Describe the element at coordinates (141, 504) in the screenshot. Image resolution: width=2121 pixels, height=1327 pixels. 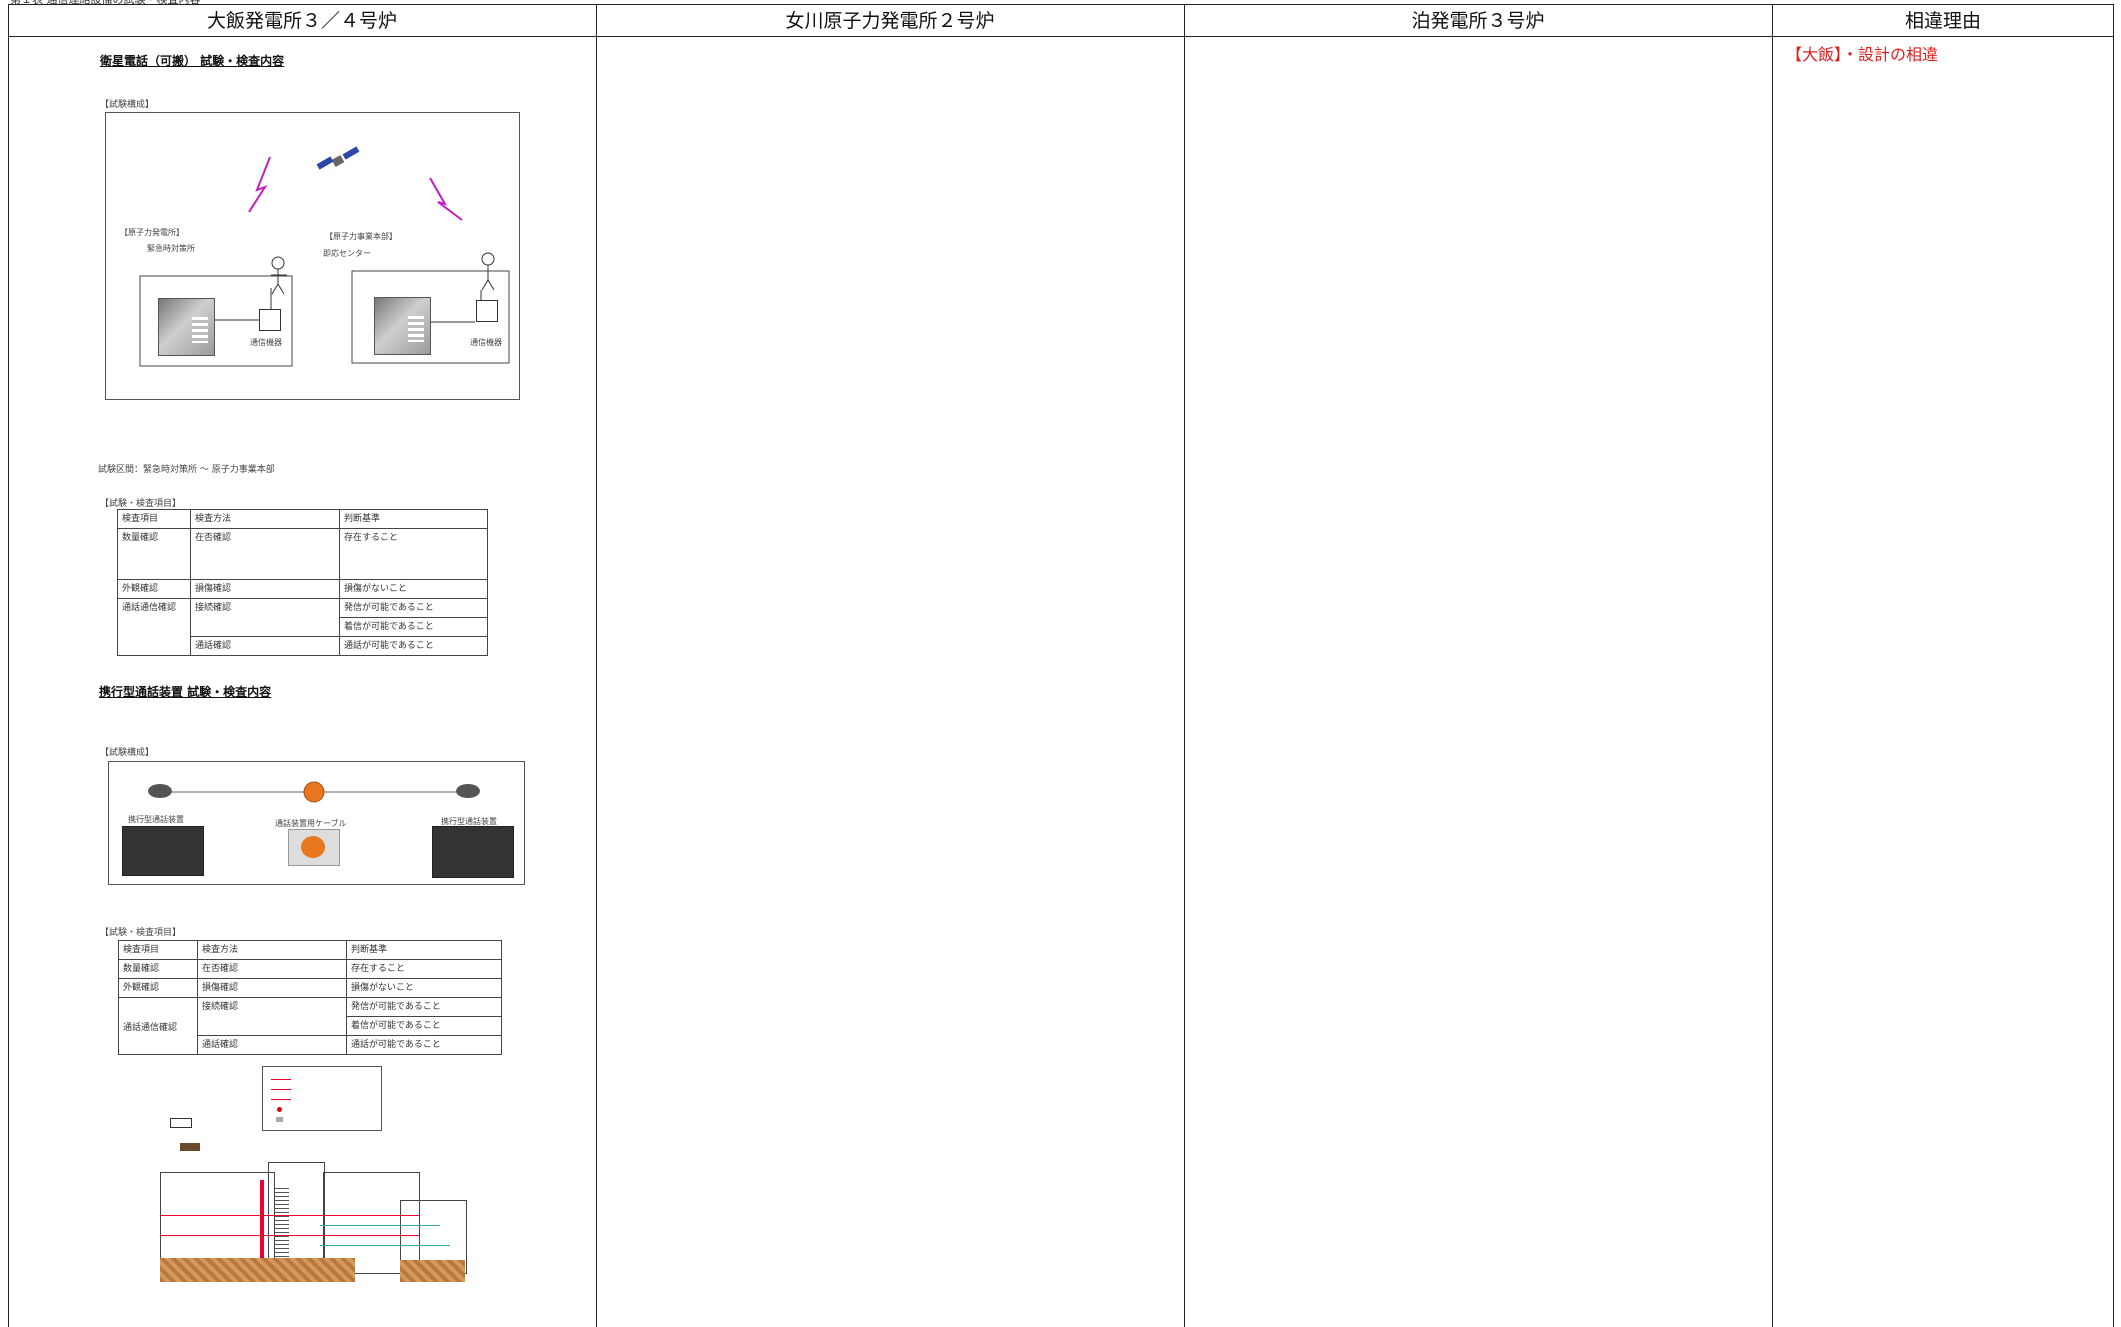
I see `sat-items-label: 【試験・検査項目】` at that location.